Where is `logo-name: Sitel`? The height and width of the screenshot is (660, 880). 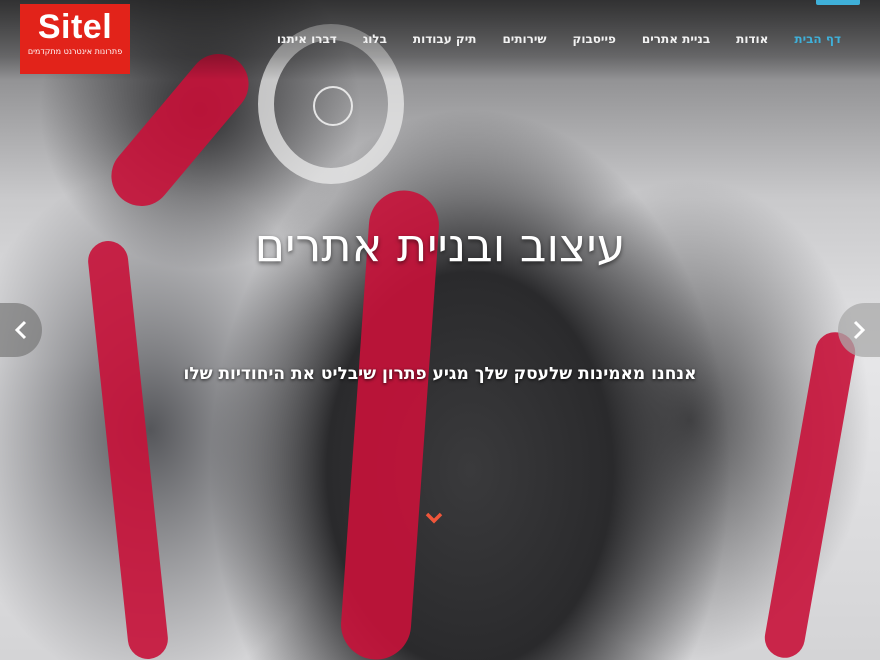 logo-name: Sitel is located at coordinates (75, 27).